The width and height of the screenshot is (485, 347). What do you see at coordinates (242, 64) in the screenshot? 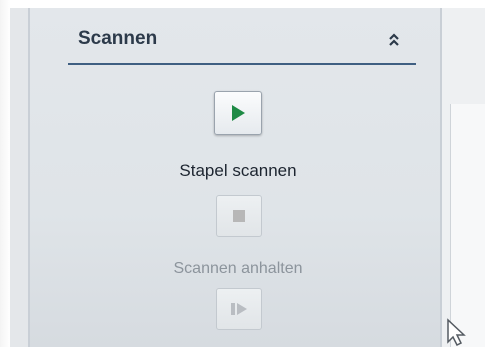
I see `header-divider` at bounding box center [242, 64].